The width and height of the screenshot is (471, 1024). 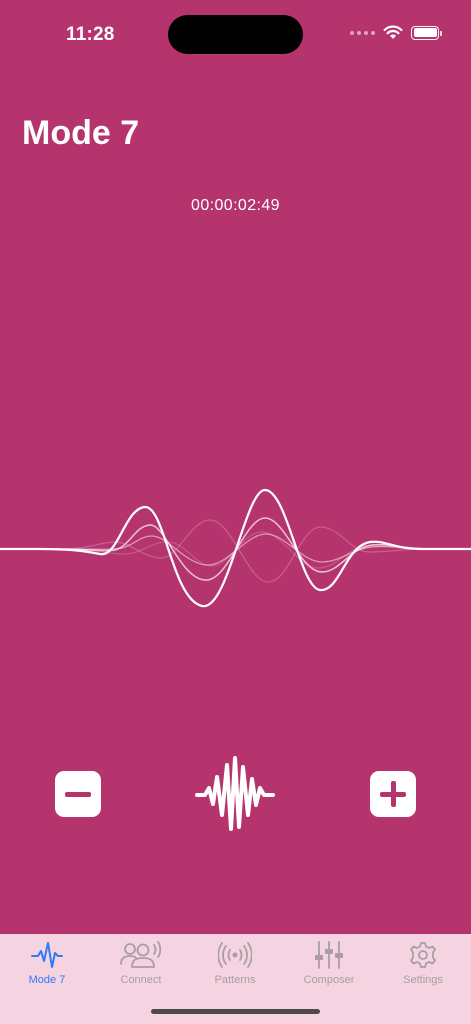 I want to click on tab-label: Mode 7, so click(x=47, y=980).